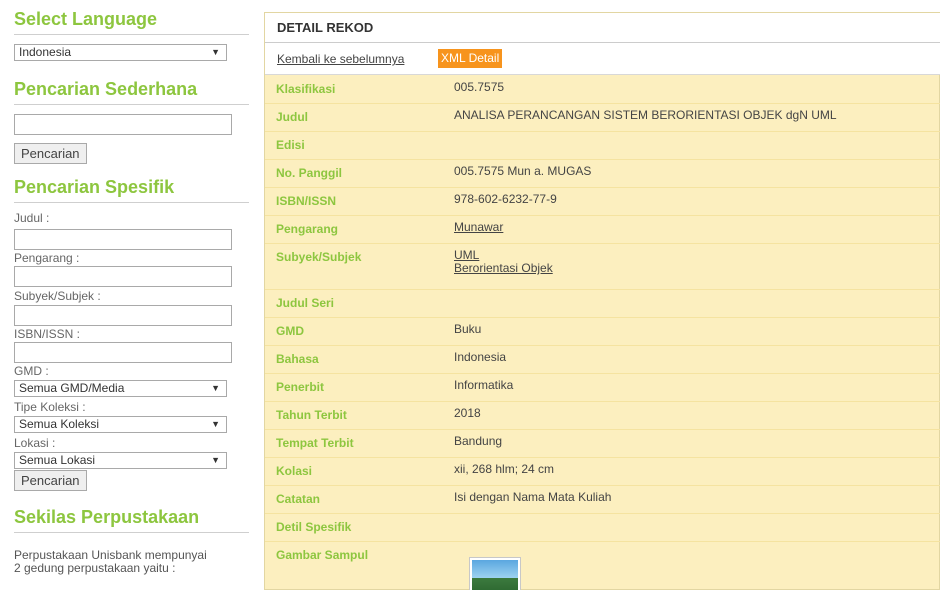 The height and width of the screenshot is (590, 940). I want to click on row-klasifikasi: Klasifikasi 005.7575, so click(602, 89).